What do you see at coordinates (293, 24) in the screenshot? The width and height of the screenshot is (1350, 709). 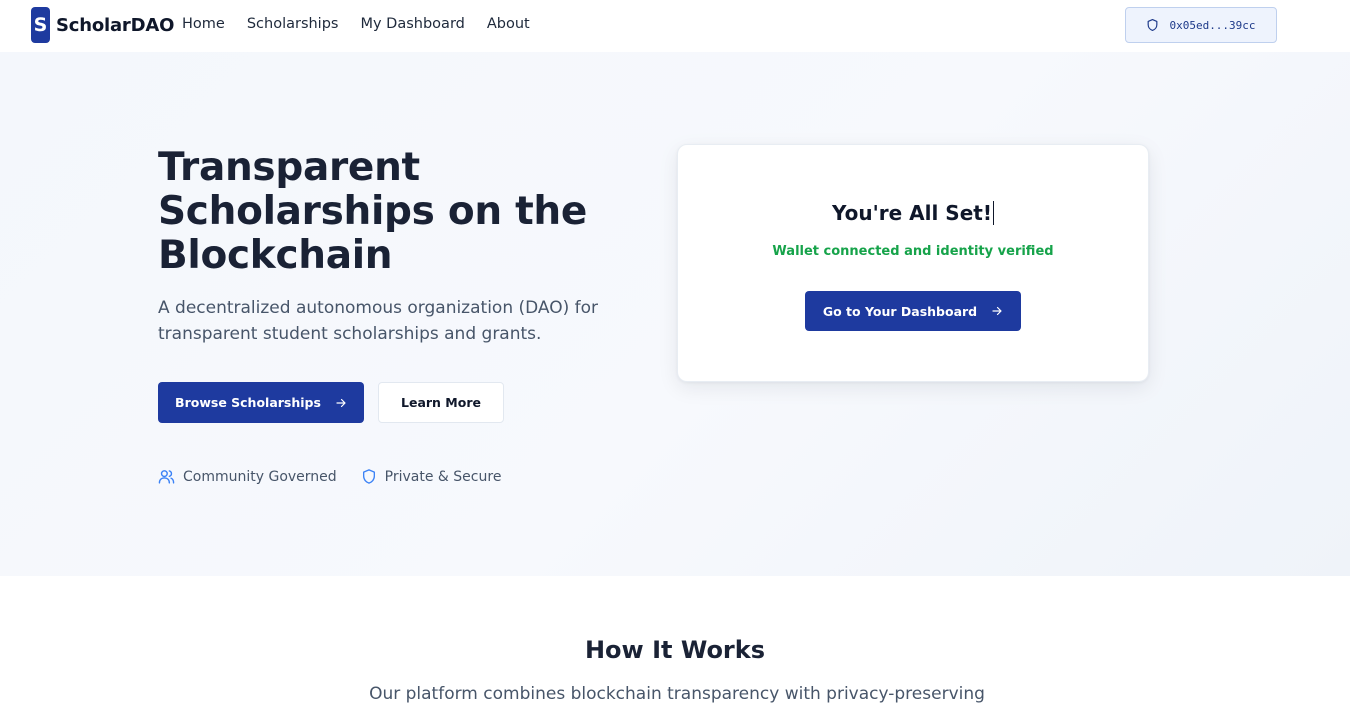 I see `nav-link-scholarships: Scholarships` at bounding box center [293, 24].